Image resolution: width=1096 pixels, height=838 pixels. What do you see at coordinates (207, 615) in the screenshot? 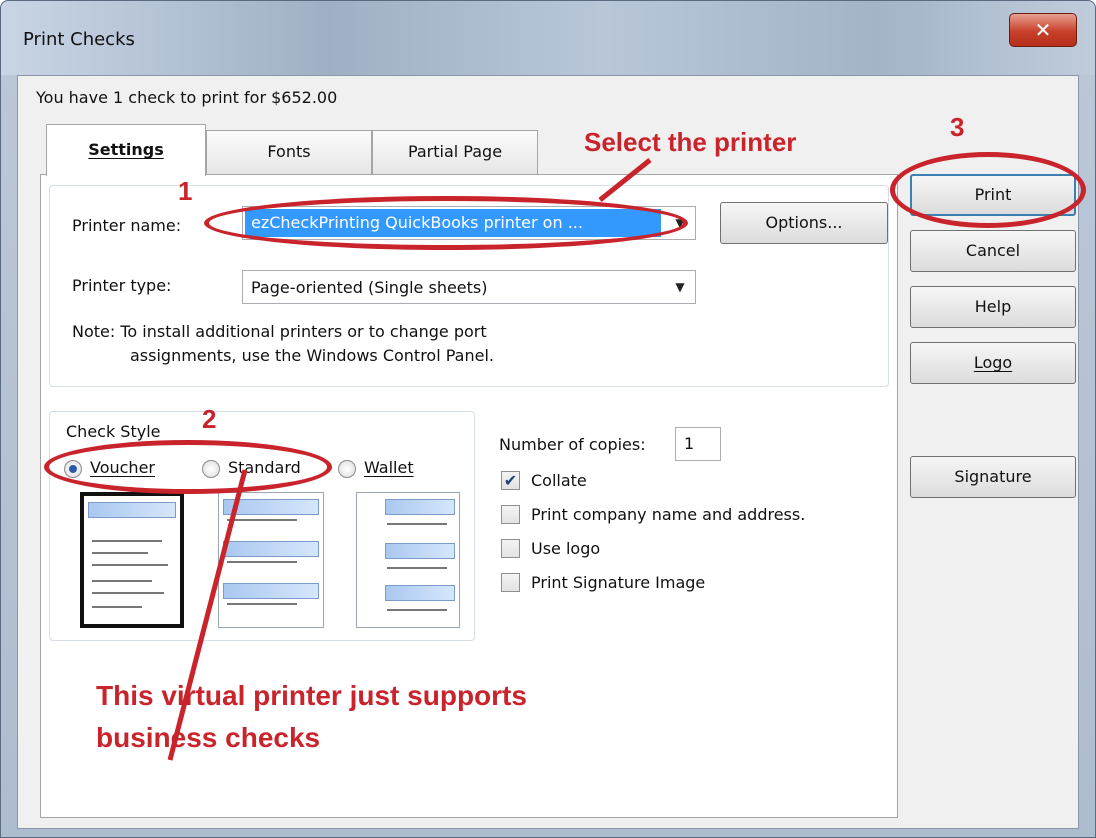
I see `check-style-arrow` at bounding box center [207, 615].